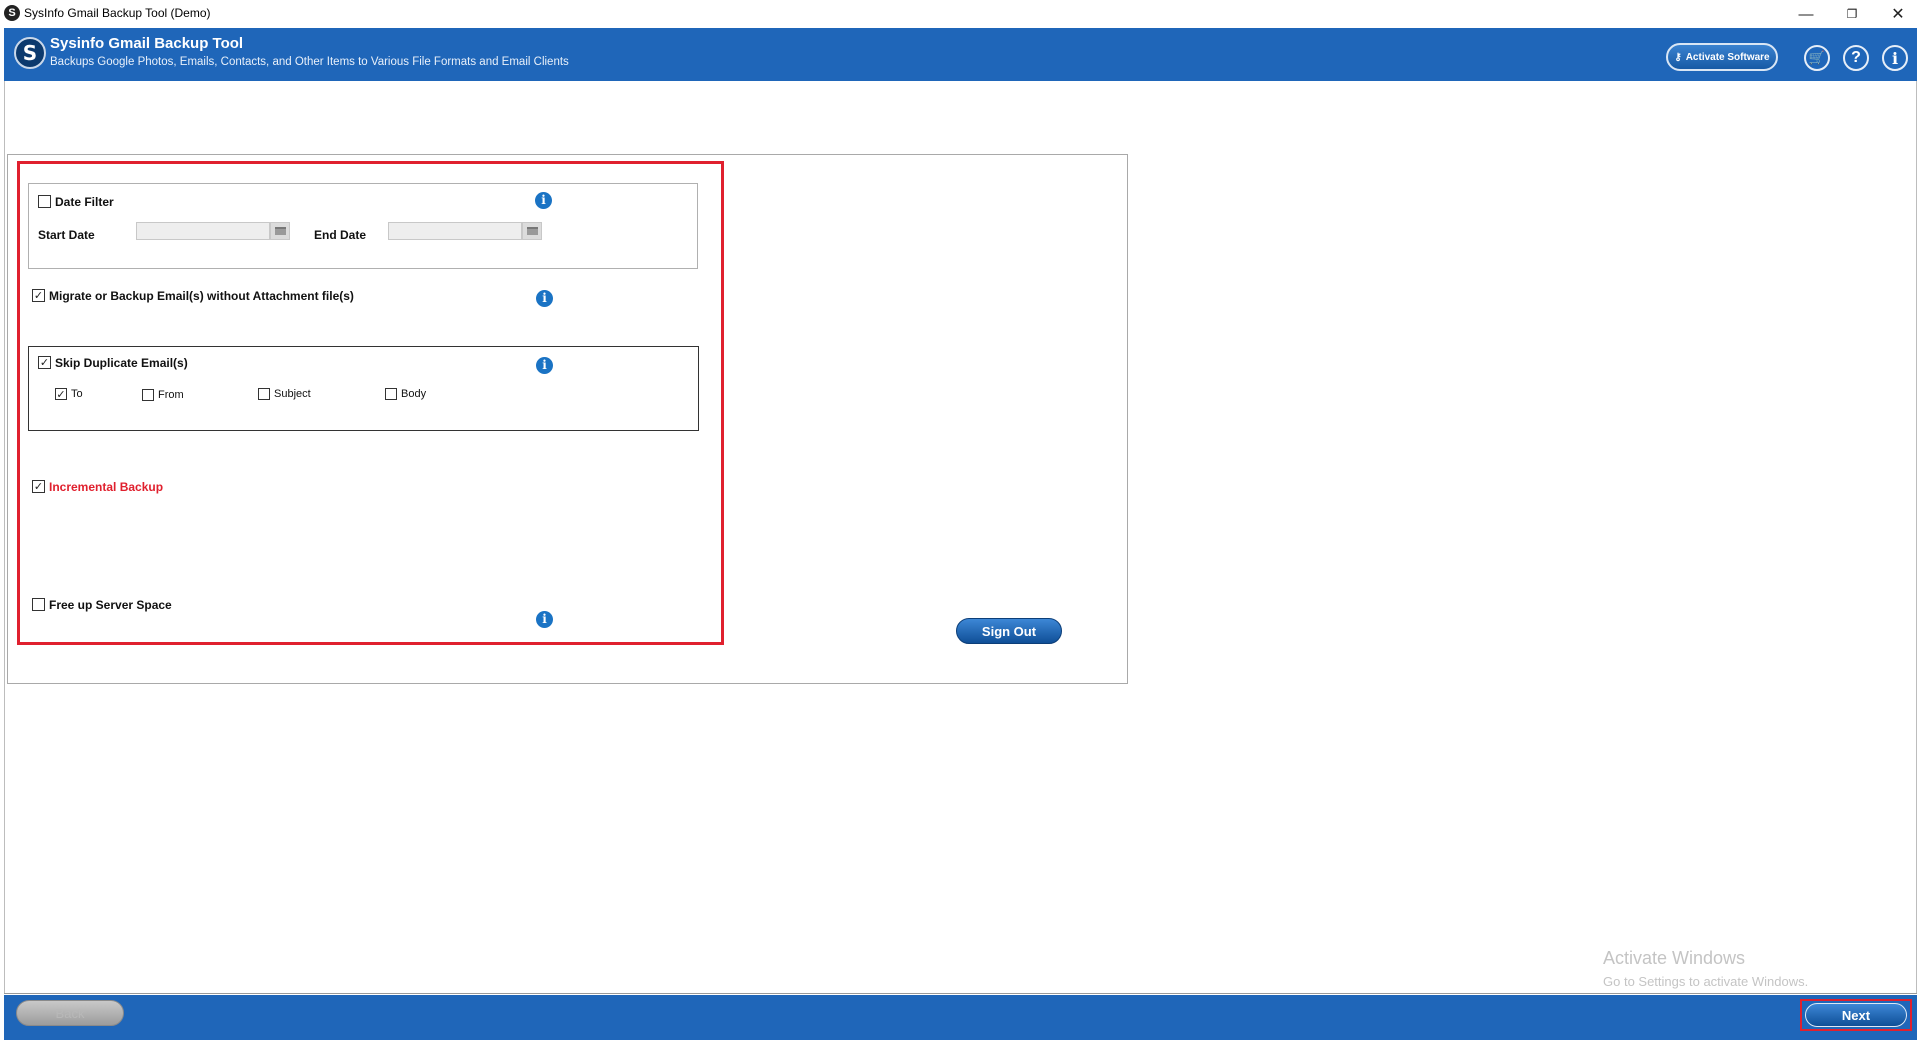 Image resolution: width=1920 pixels, height=1040 pixels. I want to click on minimize-button: —, so click(1806, 14).